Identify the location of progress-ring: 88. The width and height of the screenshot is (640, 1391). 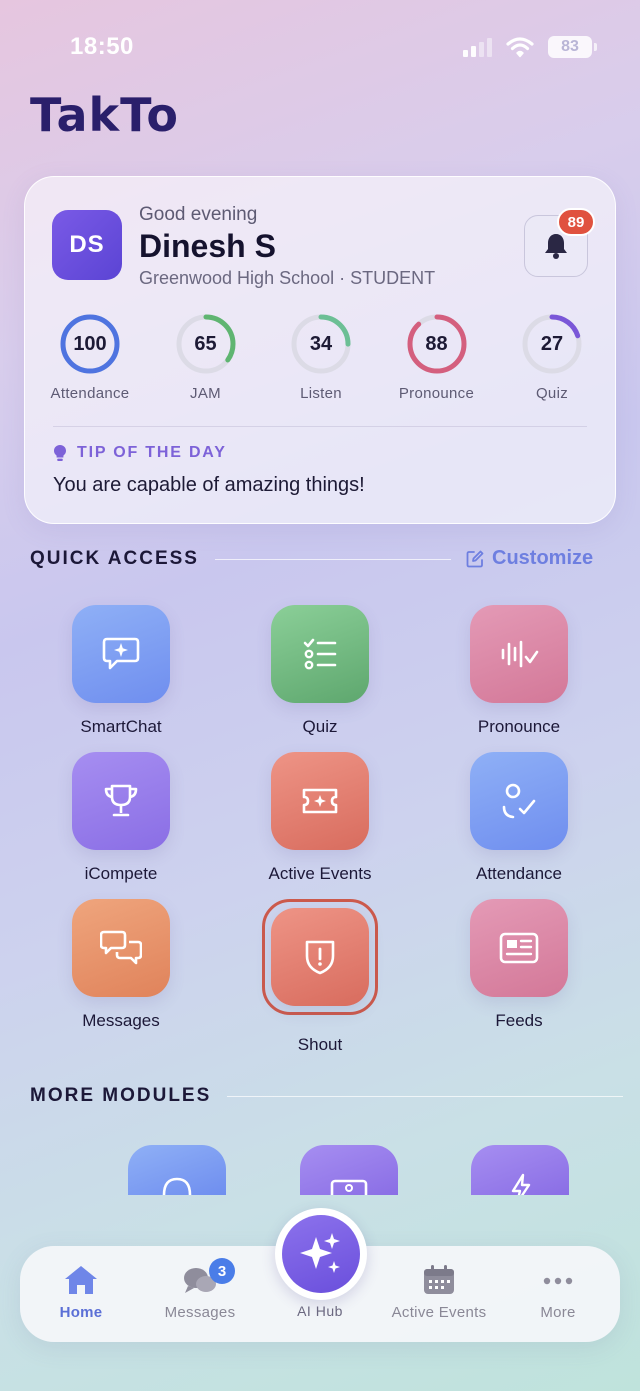
(437, 344).